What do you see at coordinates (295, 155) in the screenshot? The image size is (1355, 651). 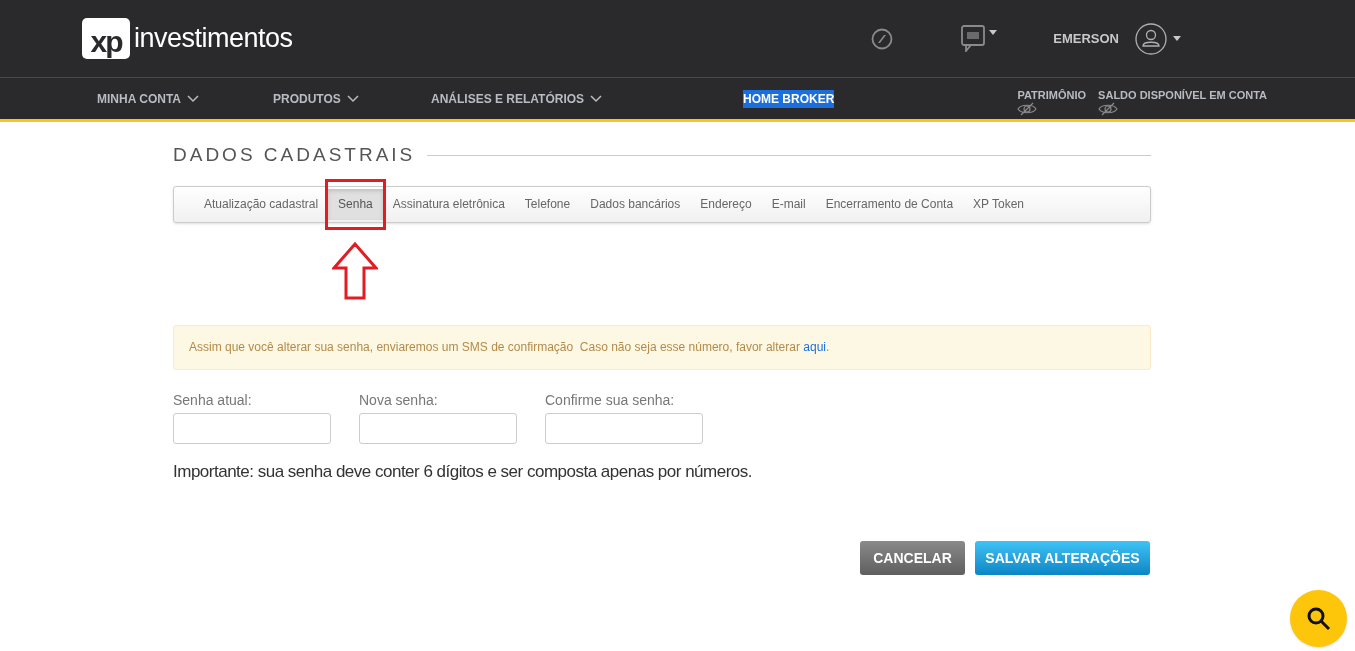 I see `page-title: DADOS CADASTRAIS` at bounding box center [295, 155].